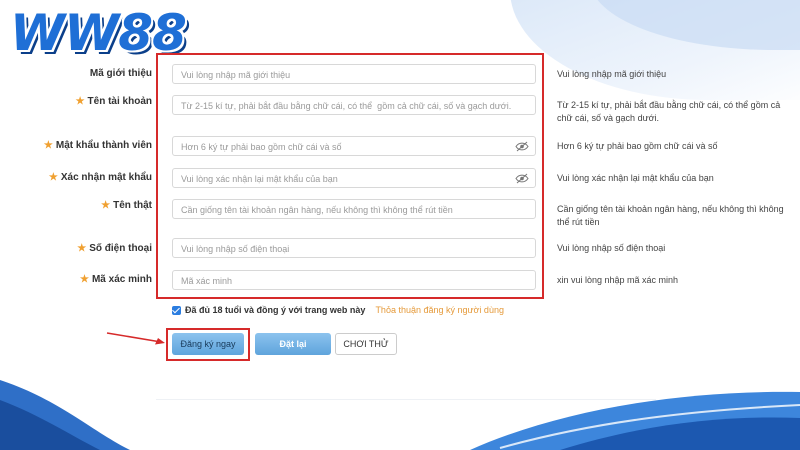  Describe the element at coordinates (103, 145) in the screenshot. I see `field-label-text: Mật khẩu thành viên` at that location.